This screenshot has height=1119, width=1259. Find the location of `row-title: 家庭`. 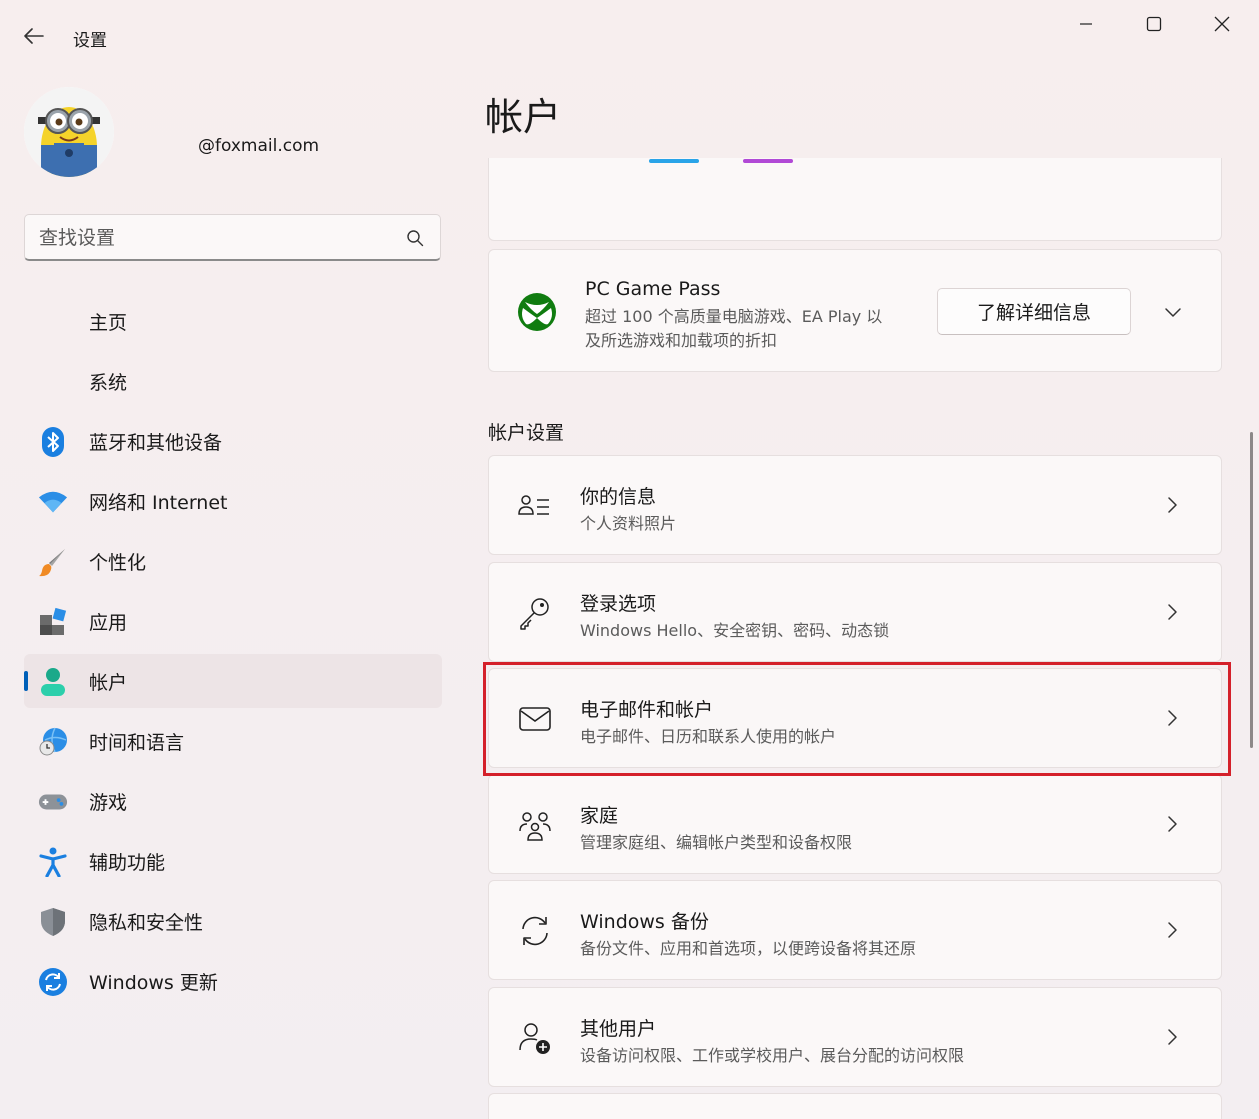

row-title: 家庭 is located at coordinates (599, 816).